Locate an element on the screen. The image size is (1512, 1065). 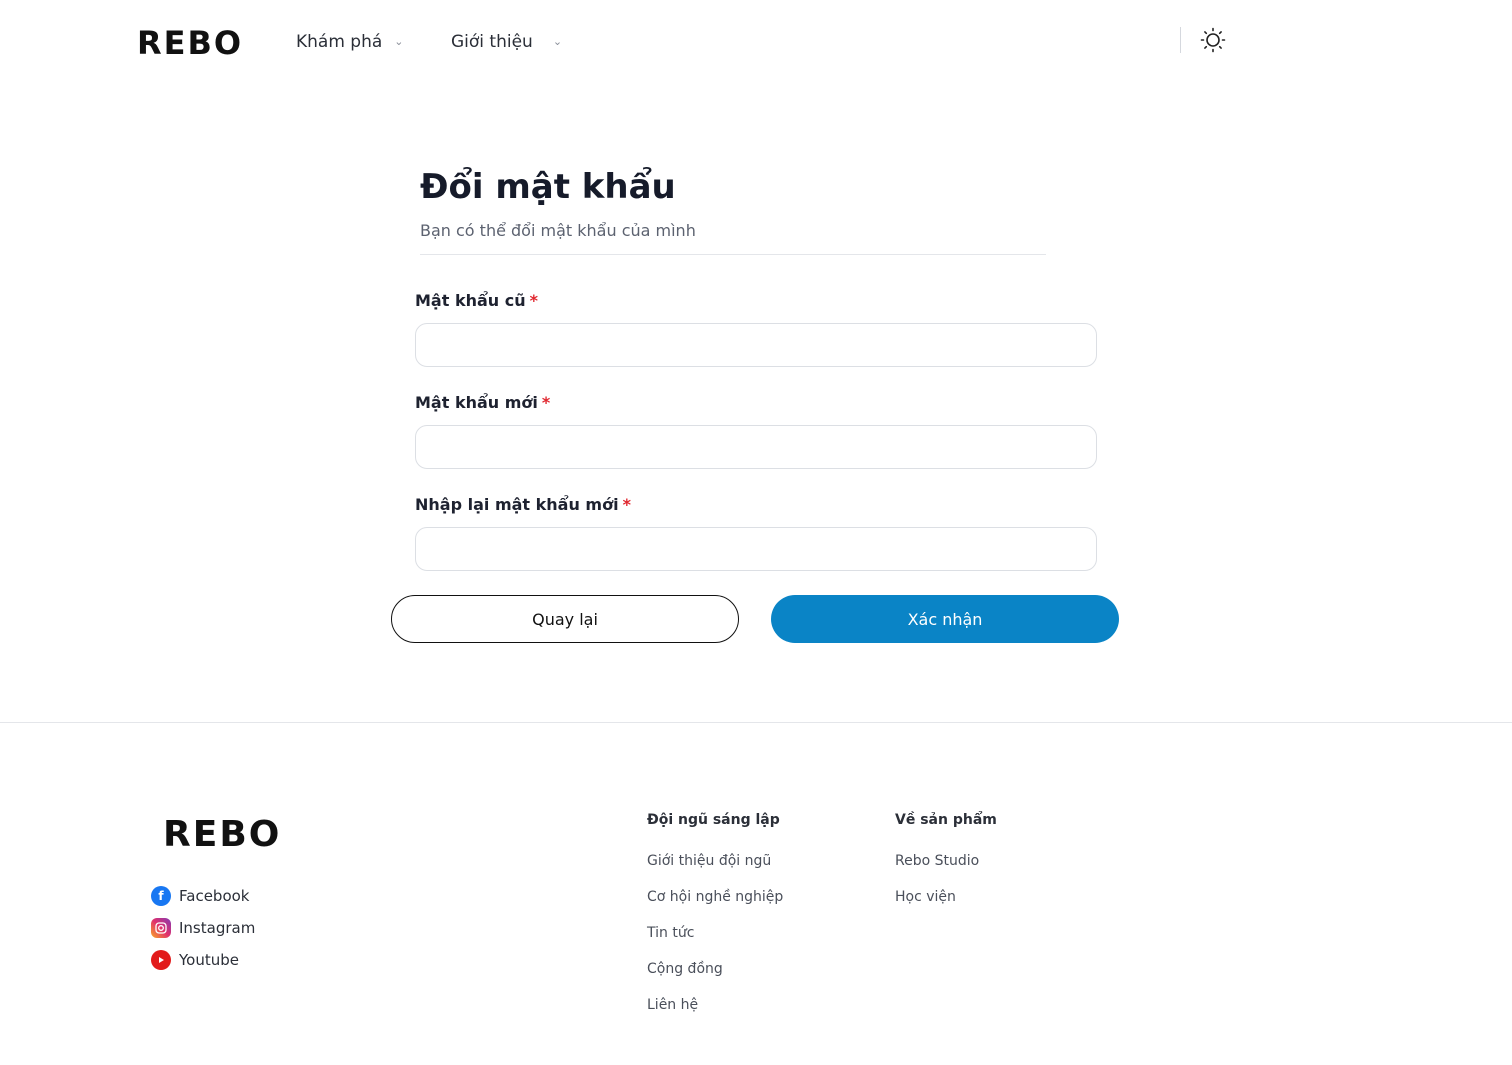
footer-link-rebo-studio: Rebo Studio is located at coordinates (937, 861).